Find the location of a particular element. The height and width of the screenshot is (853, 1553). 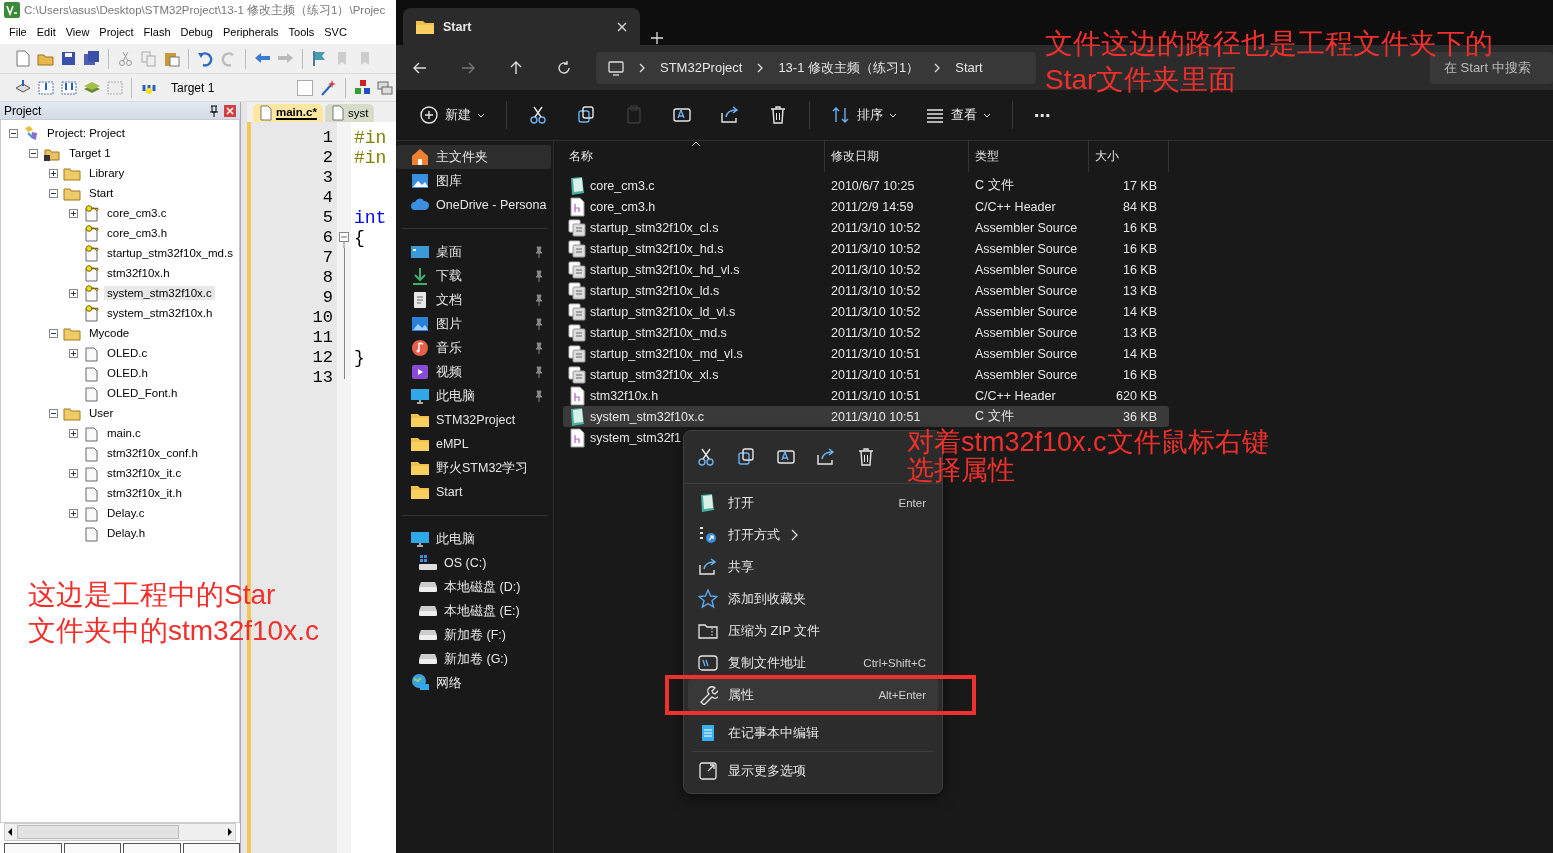

file-row: startup_stm32f10x_xl.s 2011/3/10 10:51 Assembler Source 16 KB is located at coordinates (866, 374).